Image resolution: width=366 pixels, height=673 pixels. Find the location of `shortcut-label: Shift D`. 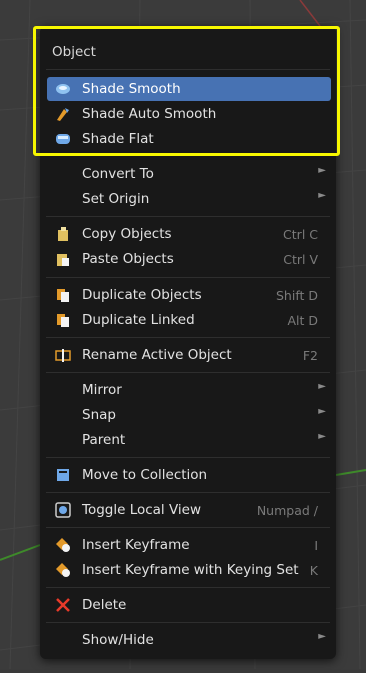

shortcut-label: Shift D is located at coordinates (296, 295).